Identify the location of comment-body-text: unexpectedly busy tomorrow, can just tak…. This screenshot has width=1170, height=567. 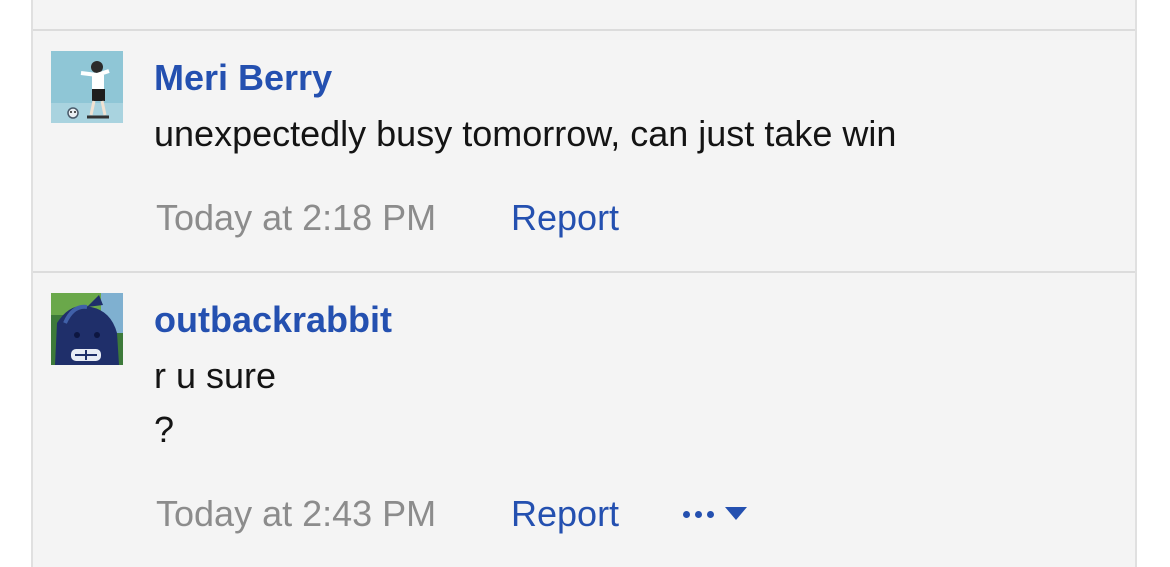
(525, 133).